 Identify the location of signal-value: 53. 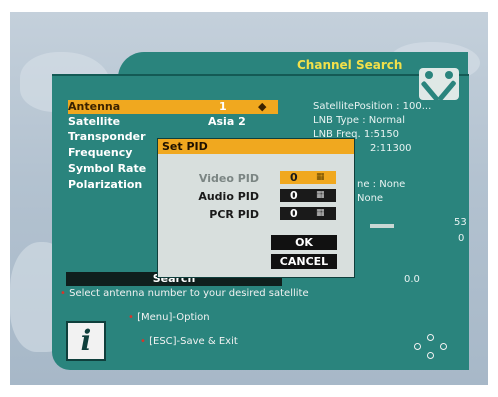
(460, 222).